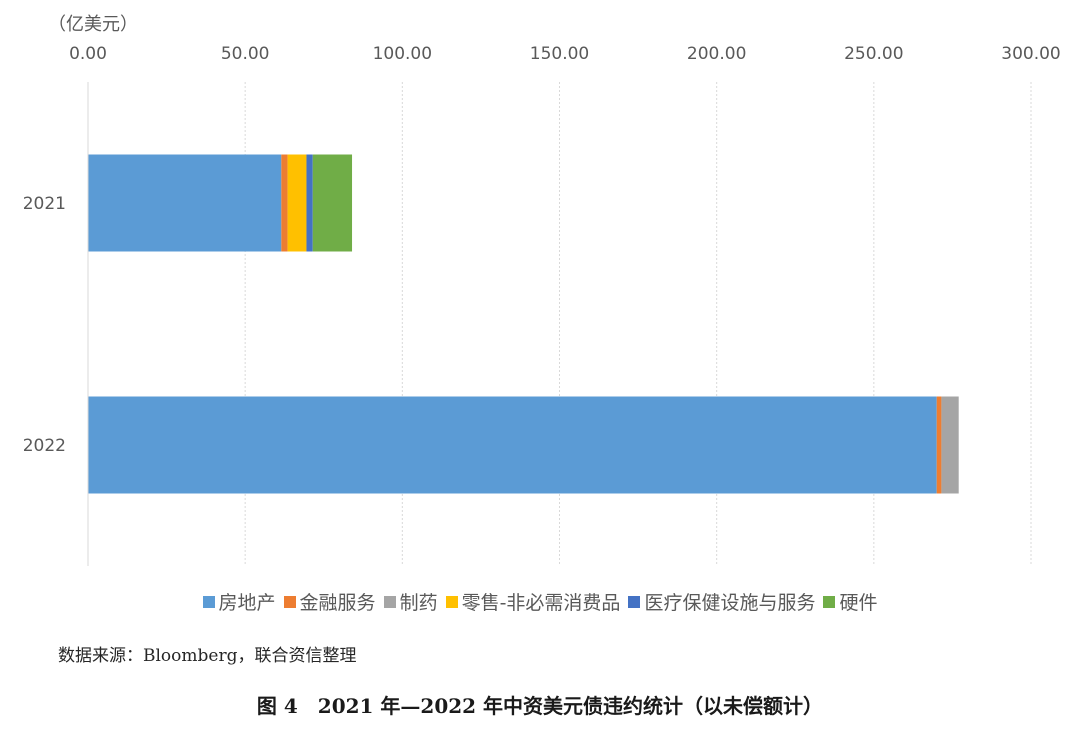 The width and height of the screenshot is (1080, 732). Describe the element at coordinates (730, 603) in the screenshot. I see `legend-label: 医疗保健设施与服务` at that location.